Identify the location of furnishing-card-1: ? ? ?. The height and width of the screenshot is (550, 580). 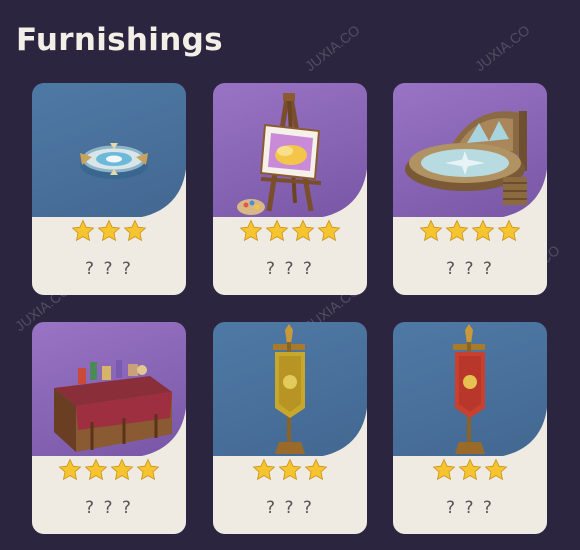
(109, 189).